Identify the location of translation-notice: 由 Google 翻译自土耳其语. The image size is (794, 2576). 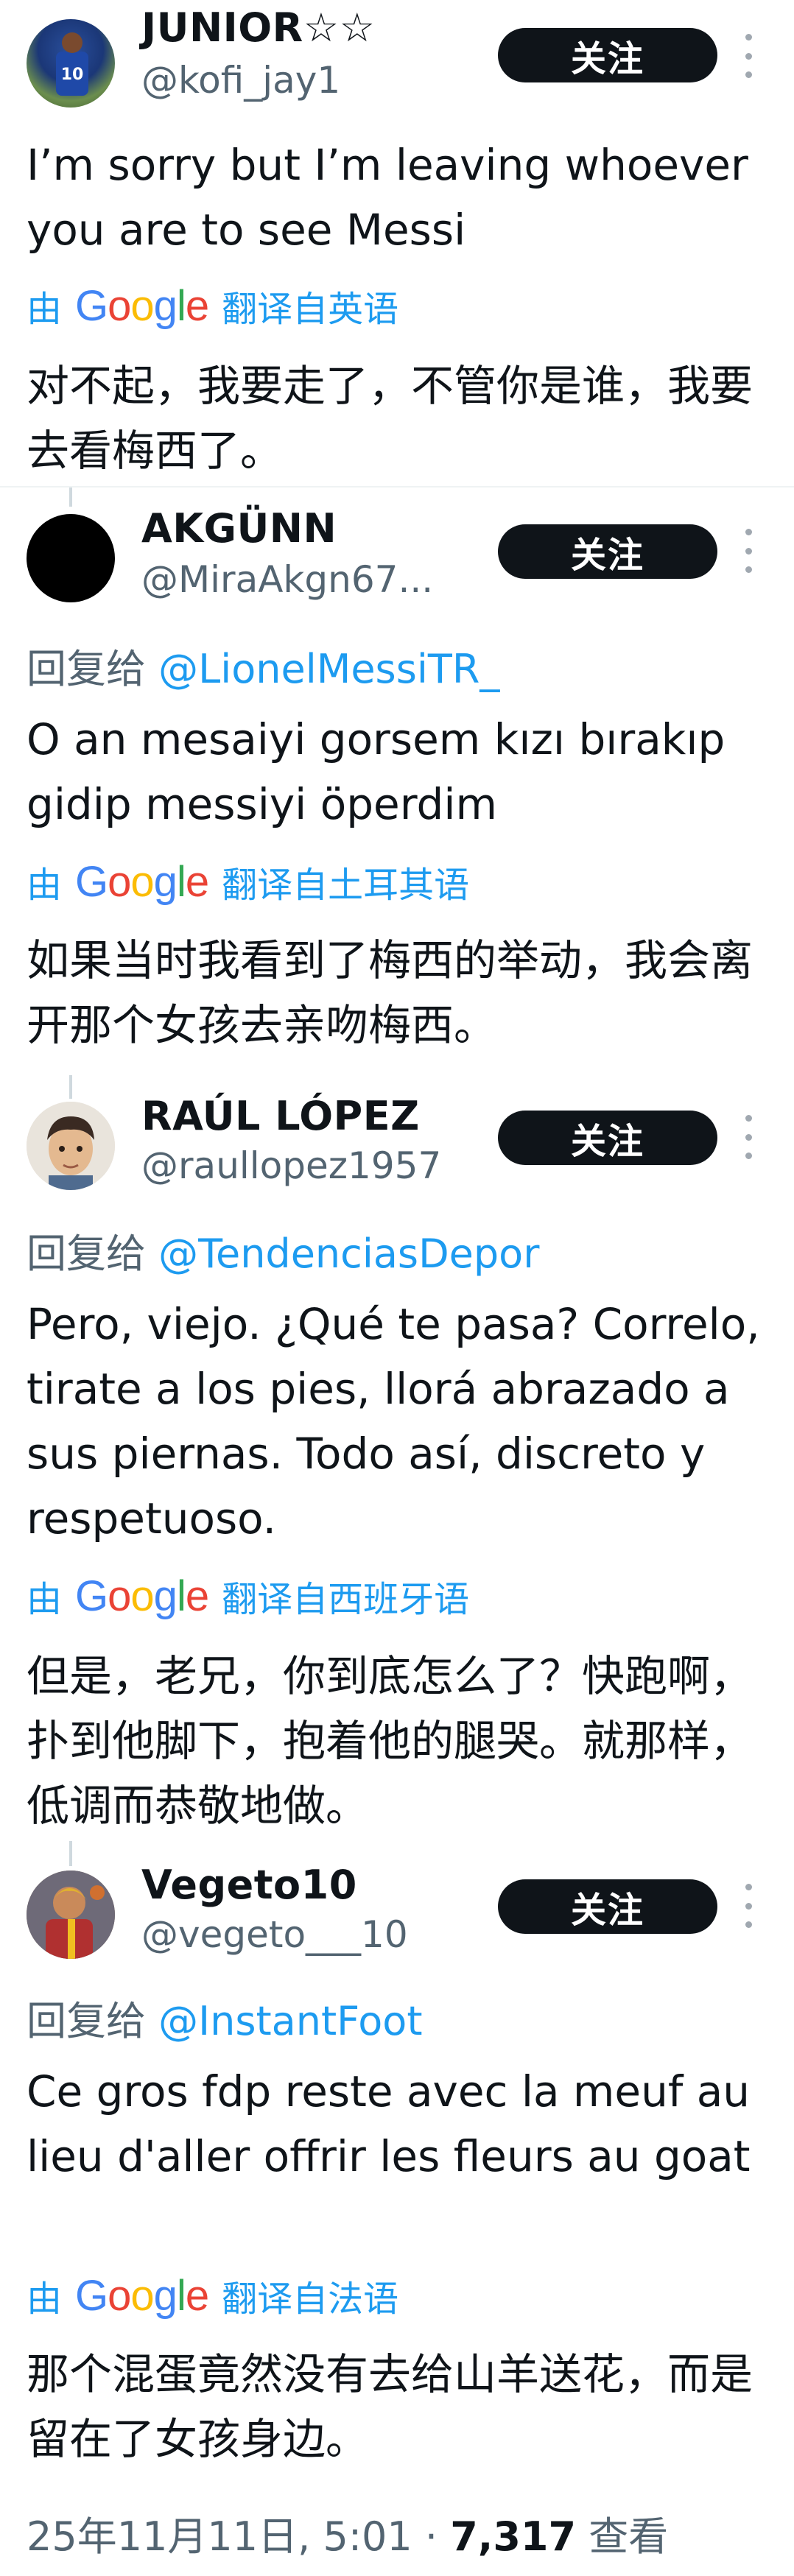
(248, 881).